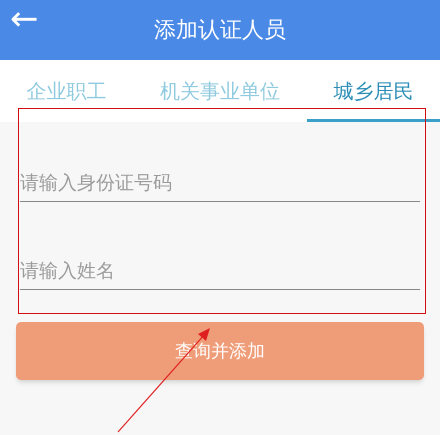  I want to click on back-button: ←, so click(24, 19).